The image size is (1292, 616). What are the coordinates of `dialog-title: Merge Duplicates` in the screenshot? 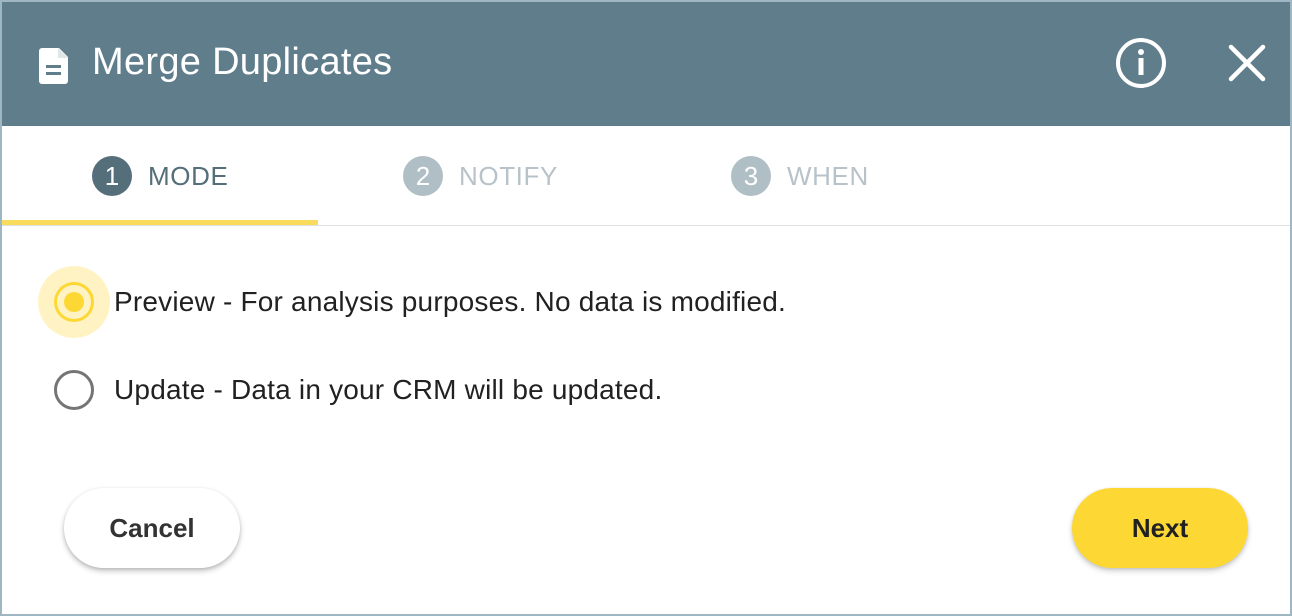 It's located at (242, 62).